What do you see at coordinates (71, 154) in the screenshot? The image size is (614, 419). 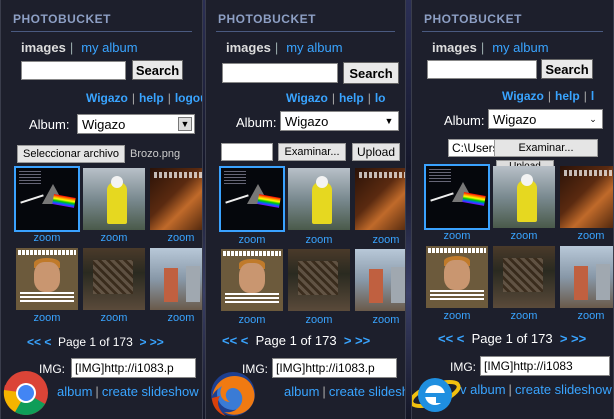 I see `choose-file-button: Seleccionar archivo` at bounding box center [71, 154].